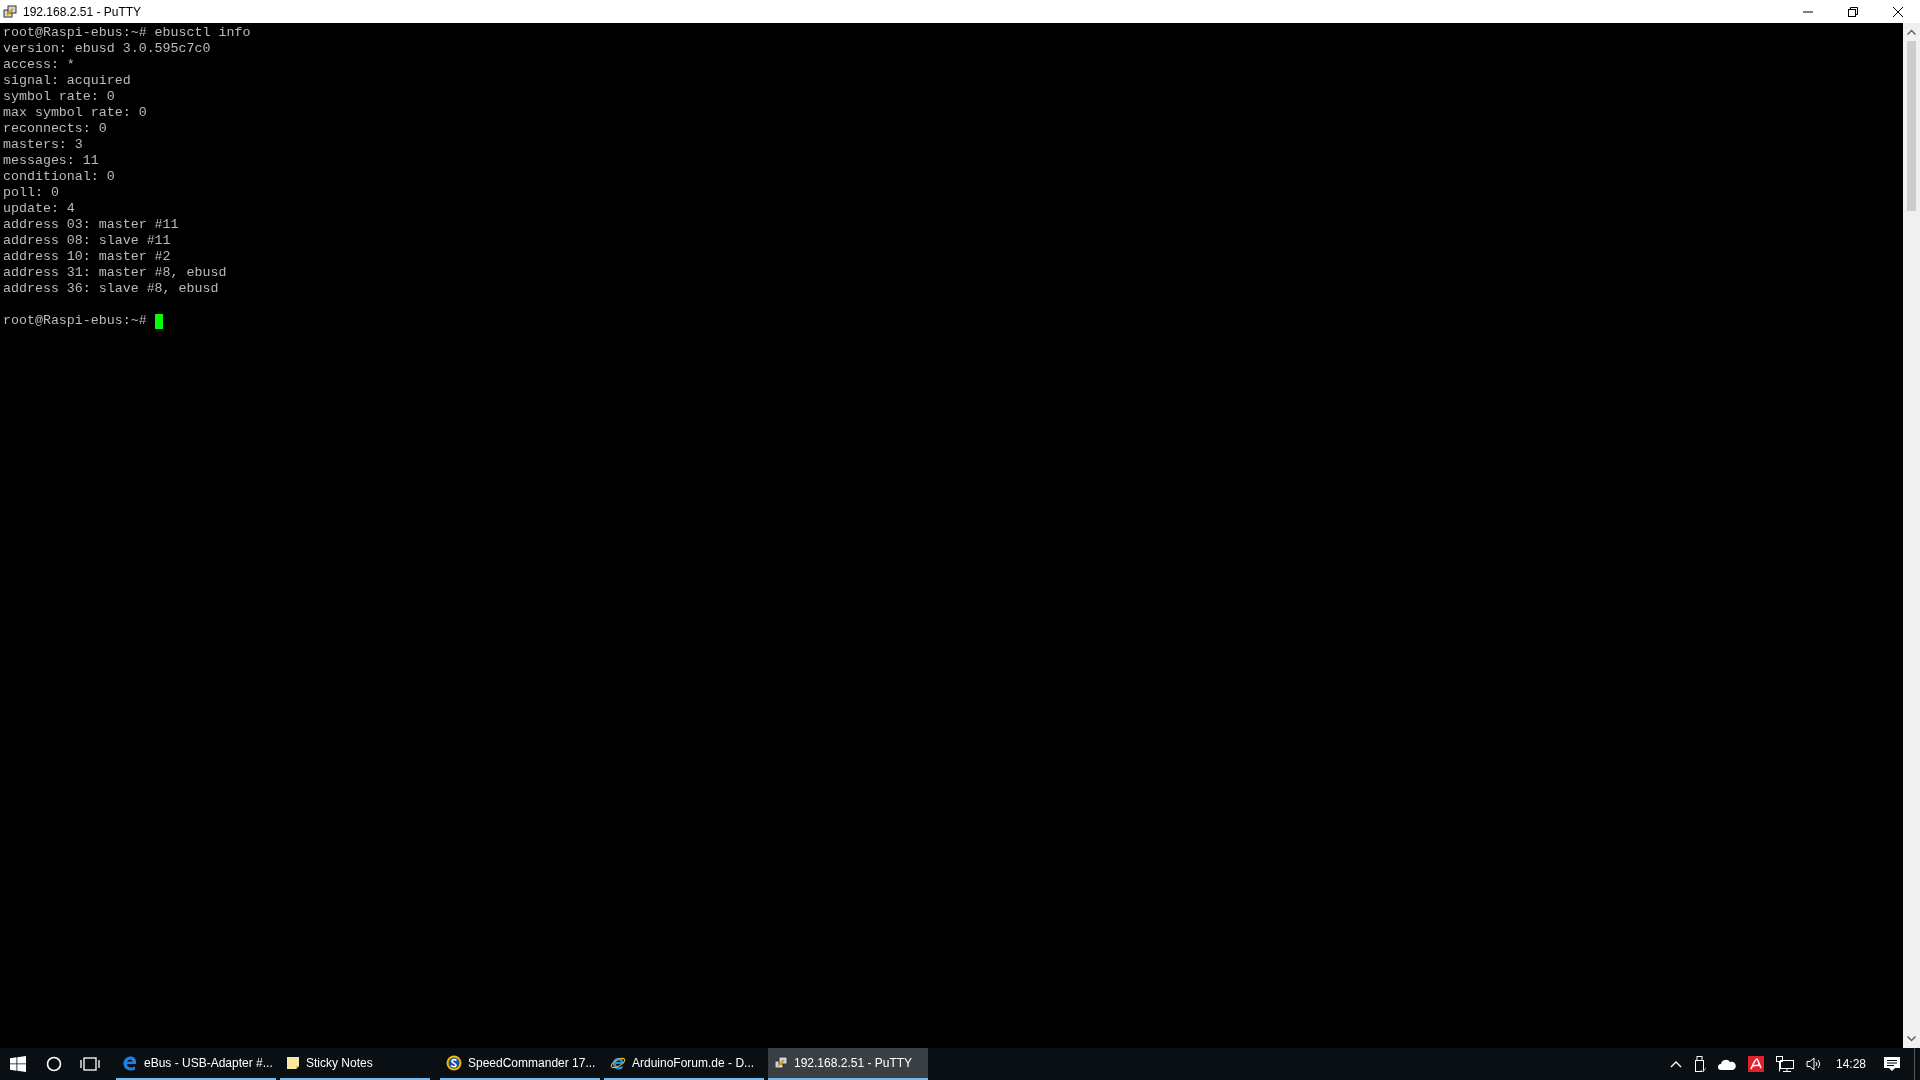  Describe the element at coordinates (293, 1063) in the screenshot. I see `sticky-note-icon` at that location.